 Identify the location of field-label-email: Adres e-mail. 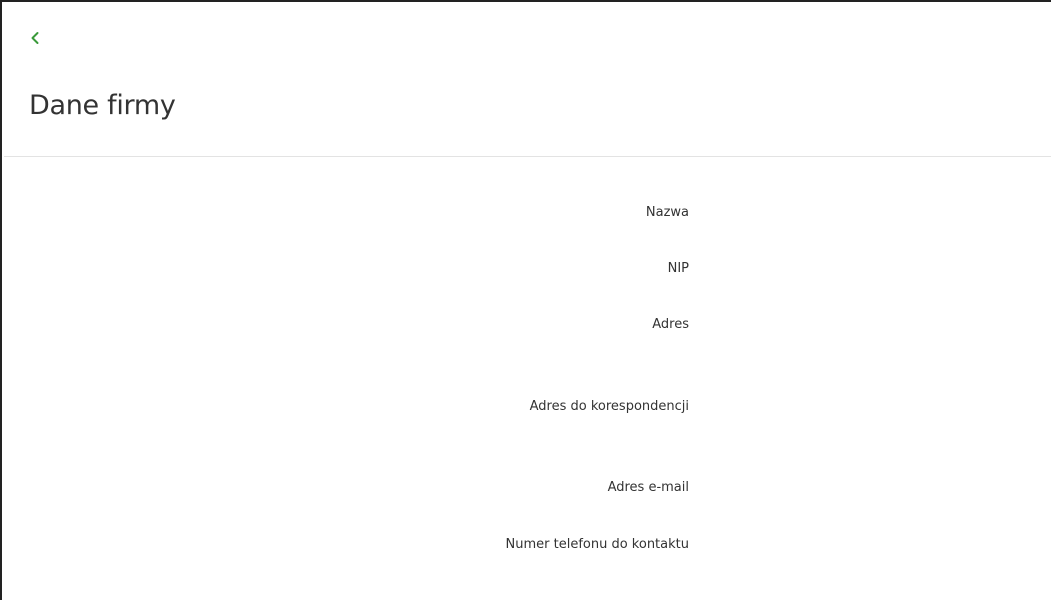
(648, 487).